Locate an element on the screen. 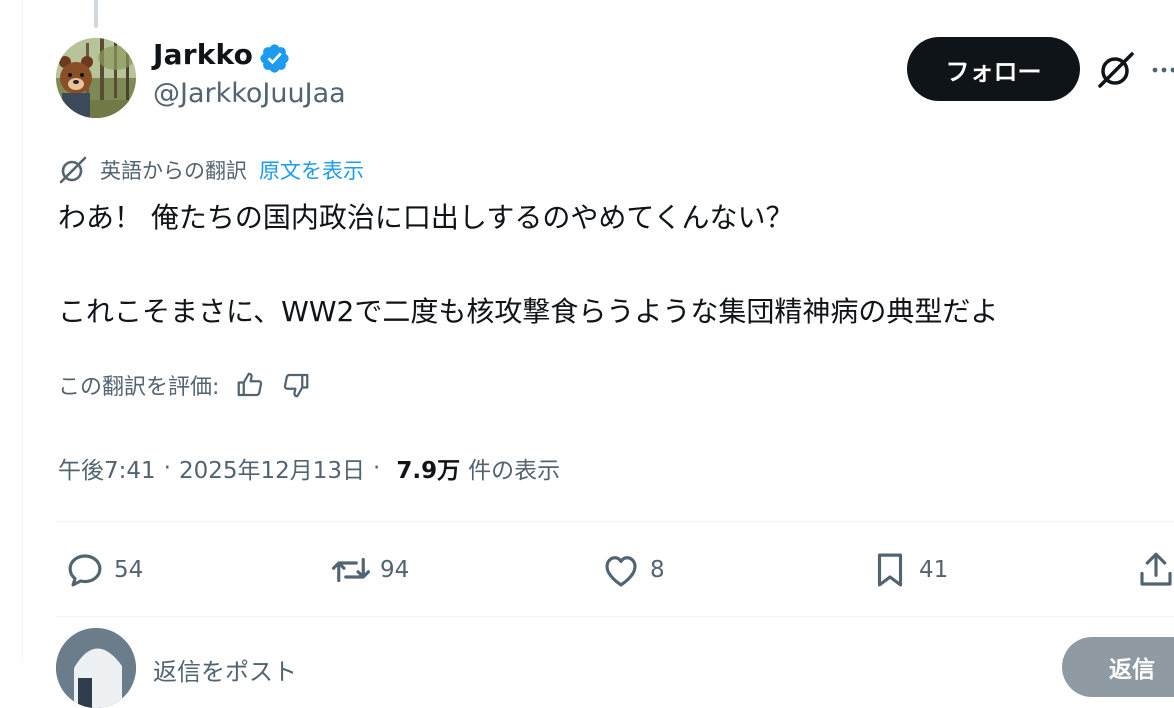 The image size is (1174, 708). view-count: 7.9万 is located at coordinates (428, 471).